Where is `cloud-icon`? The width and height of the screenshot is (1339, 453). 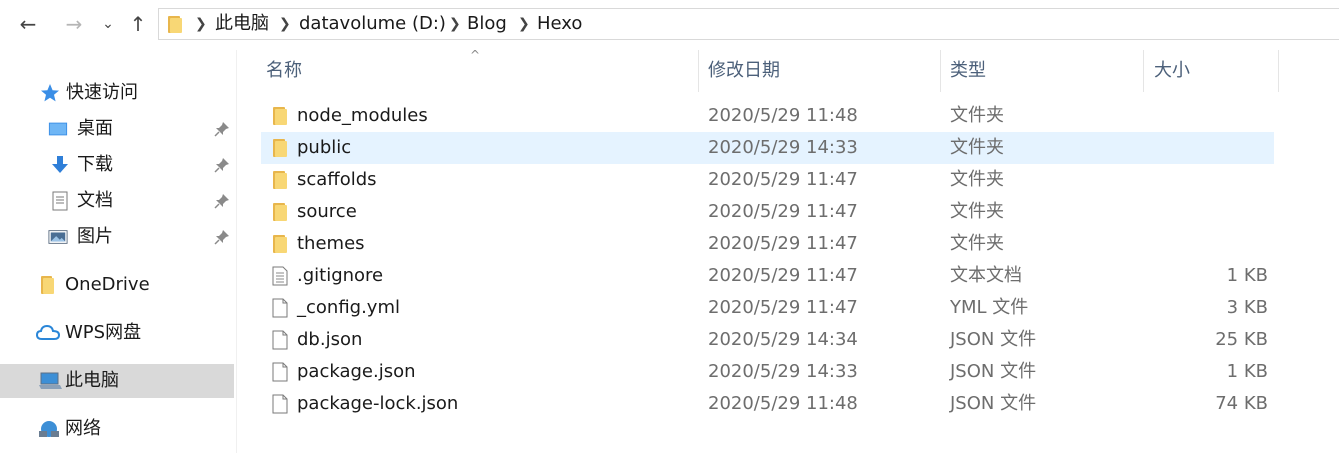 cloud-icon is located at coordinates (48, 332).